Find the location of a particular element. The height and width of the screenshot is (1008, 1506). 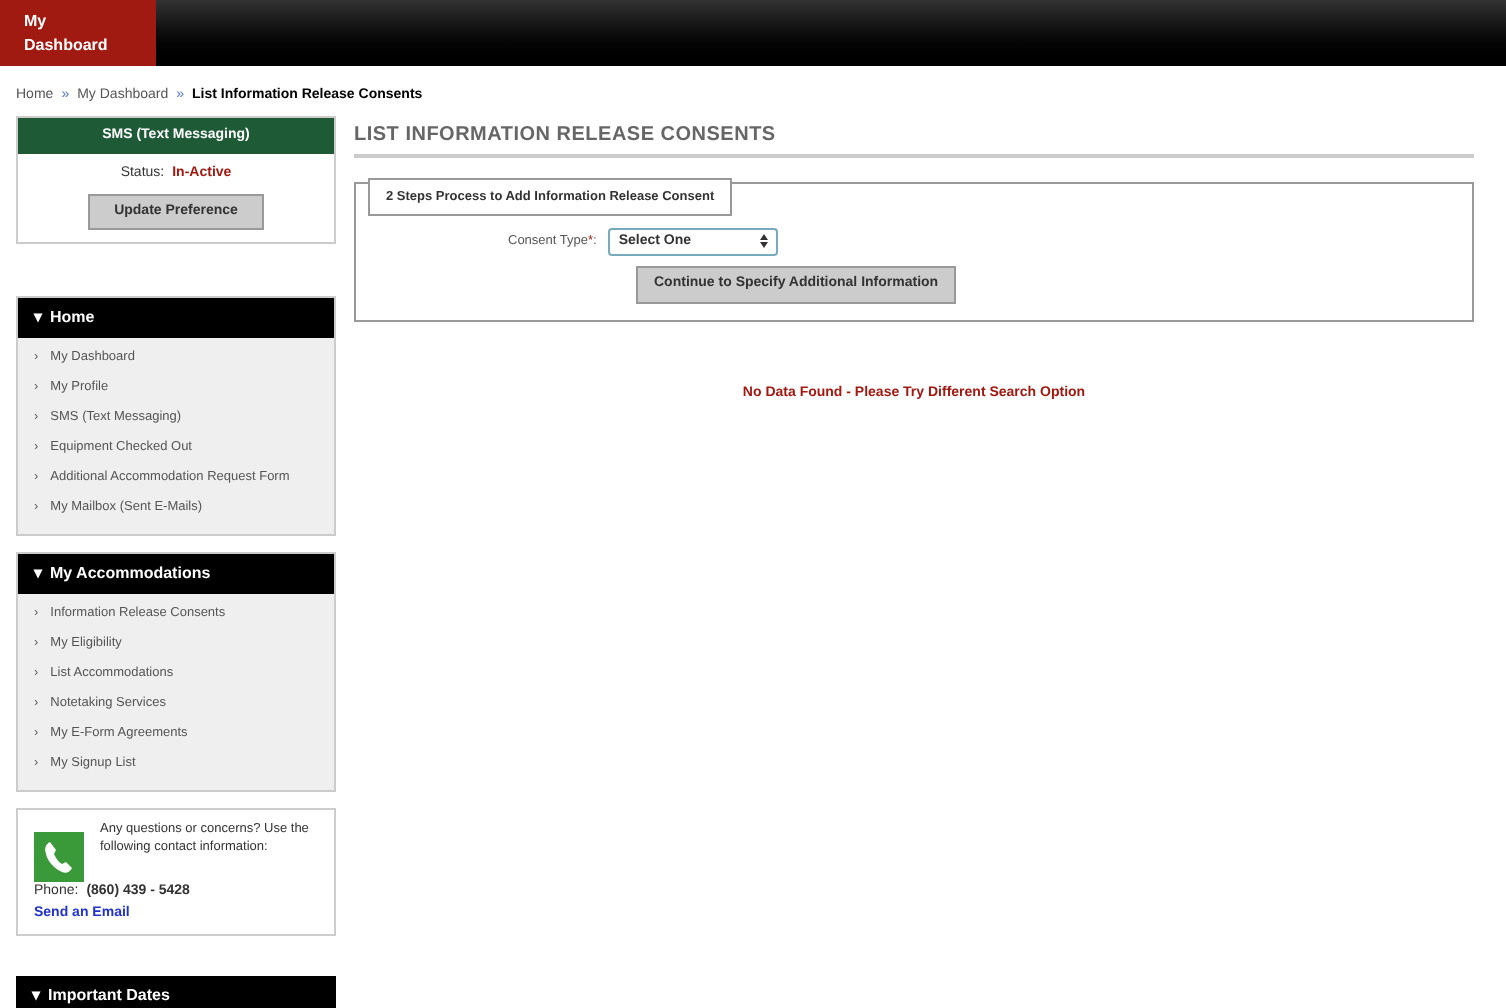

menu-header: ▾ Home is located at coordinates (176, 318).